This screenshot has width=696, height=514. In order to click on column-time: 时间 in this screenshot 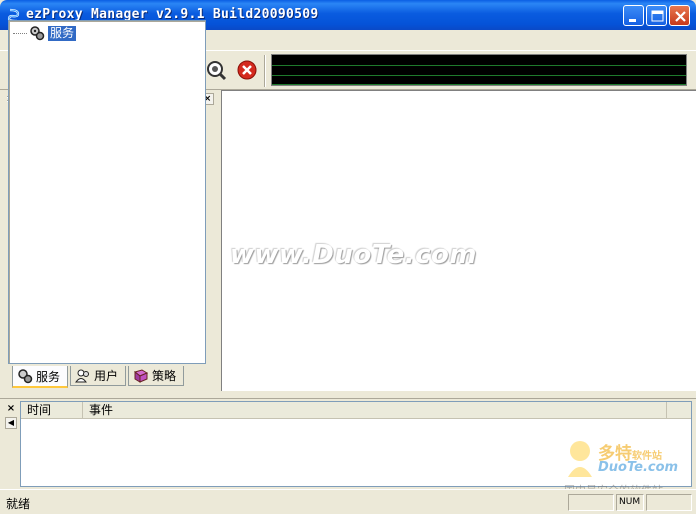, I will do `click(52, 410)`.